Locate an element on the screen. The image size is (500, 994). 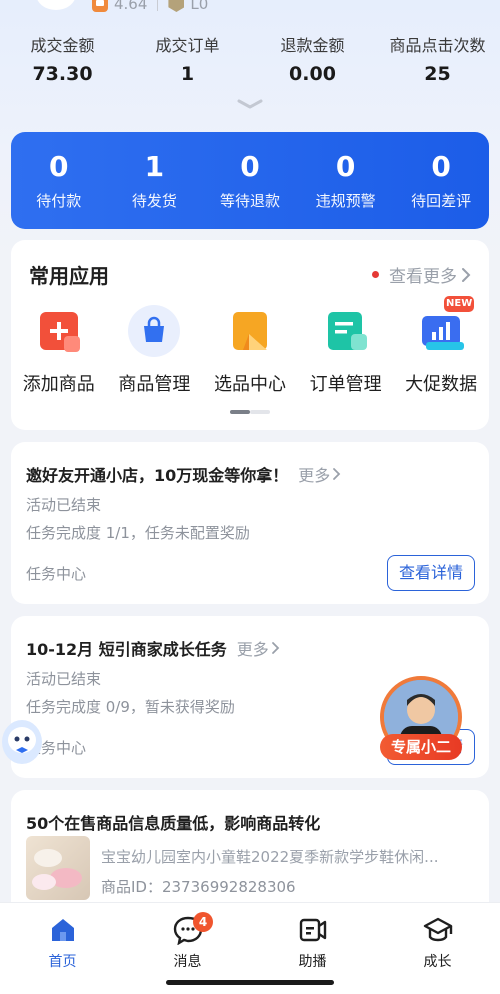
divider is located at coordinates (158, 5).